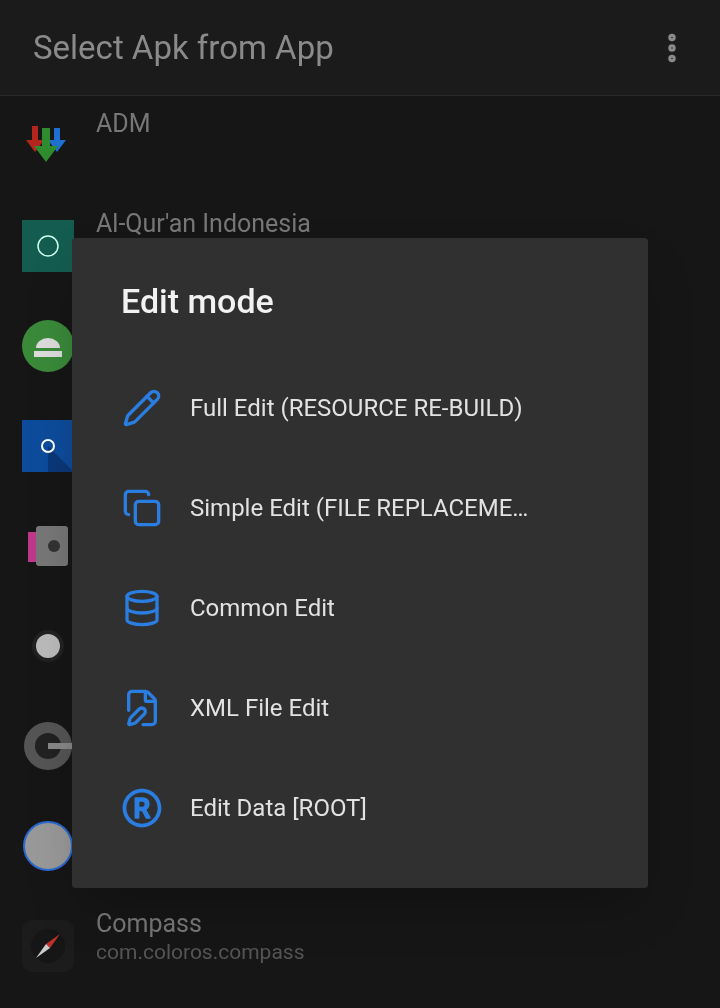 The height and width of the screenshot is (1008, 720). What do you see at coordinates (203, 224) in the screenshot?
I see `app-name: Al-Qur'an Indonesia` at bounding box center [203, 224].